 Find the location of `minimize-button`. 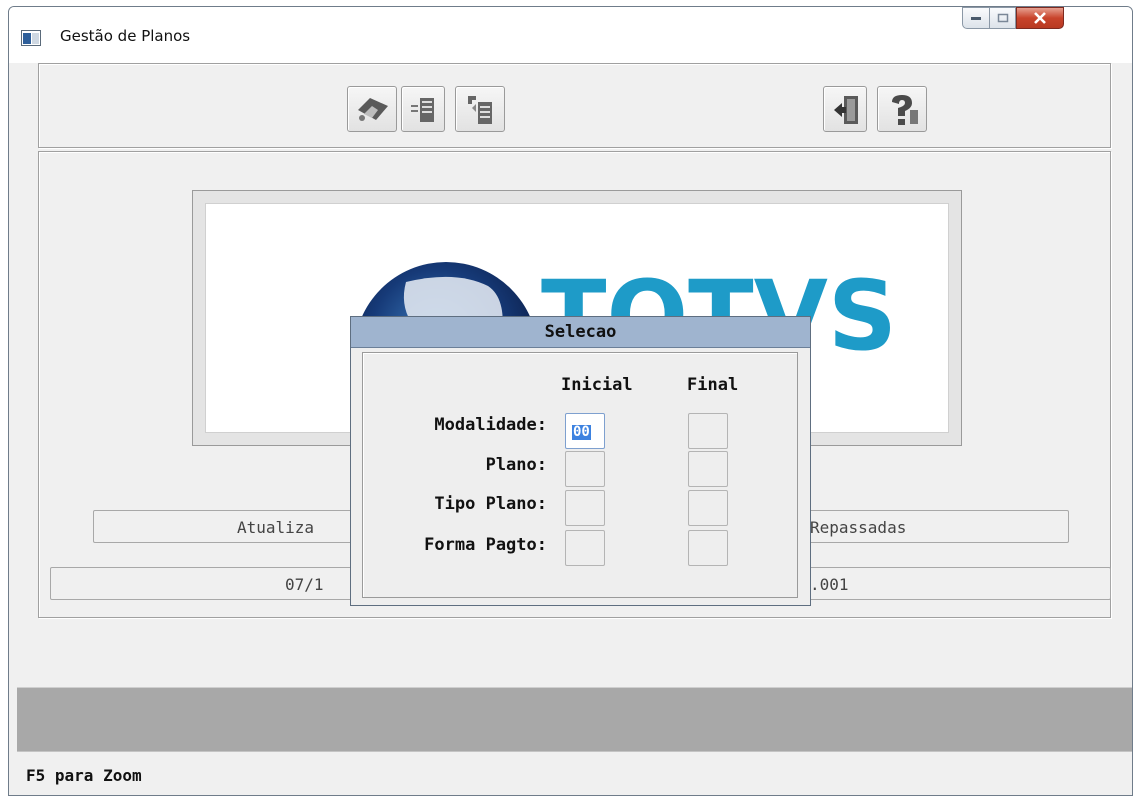

minimize-button is located at coordinates (976, 18).